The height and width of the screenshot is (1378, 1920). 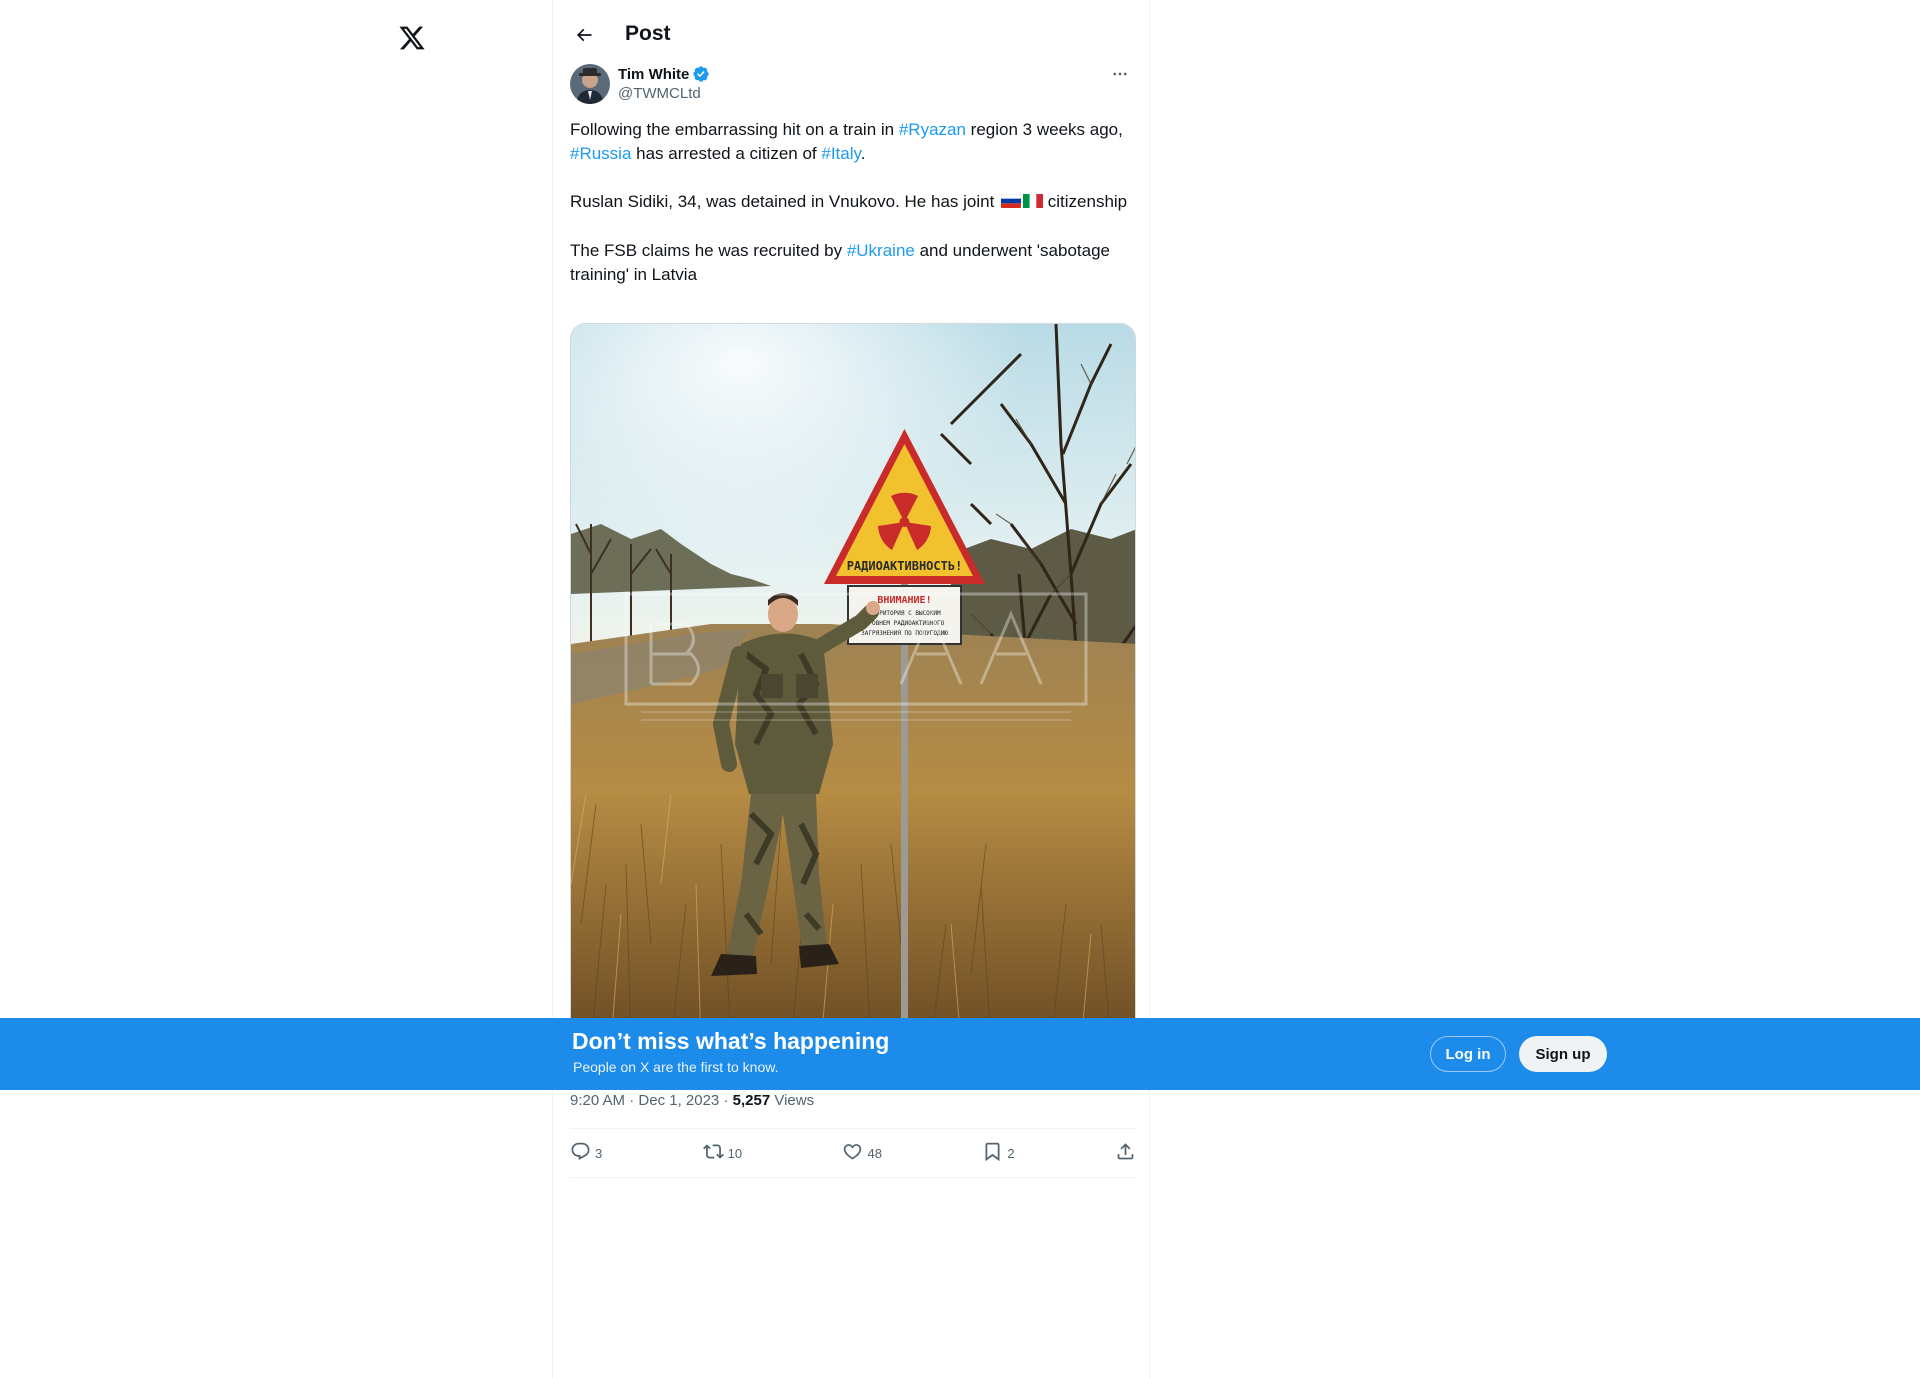 I want to click on author-name-row: Tim White, so click(x=664, y=74).